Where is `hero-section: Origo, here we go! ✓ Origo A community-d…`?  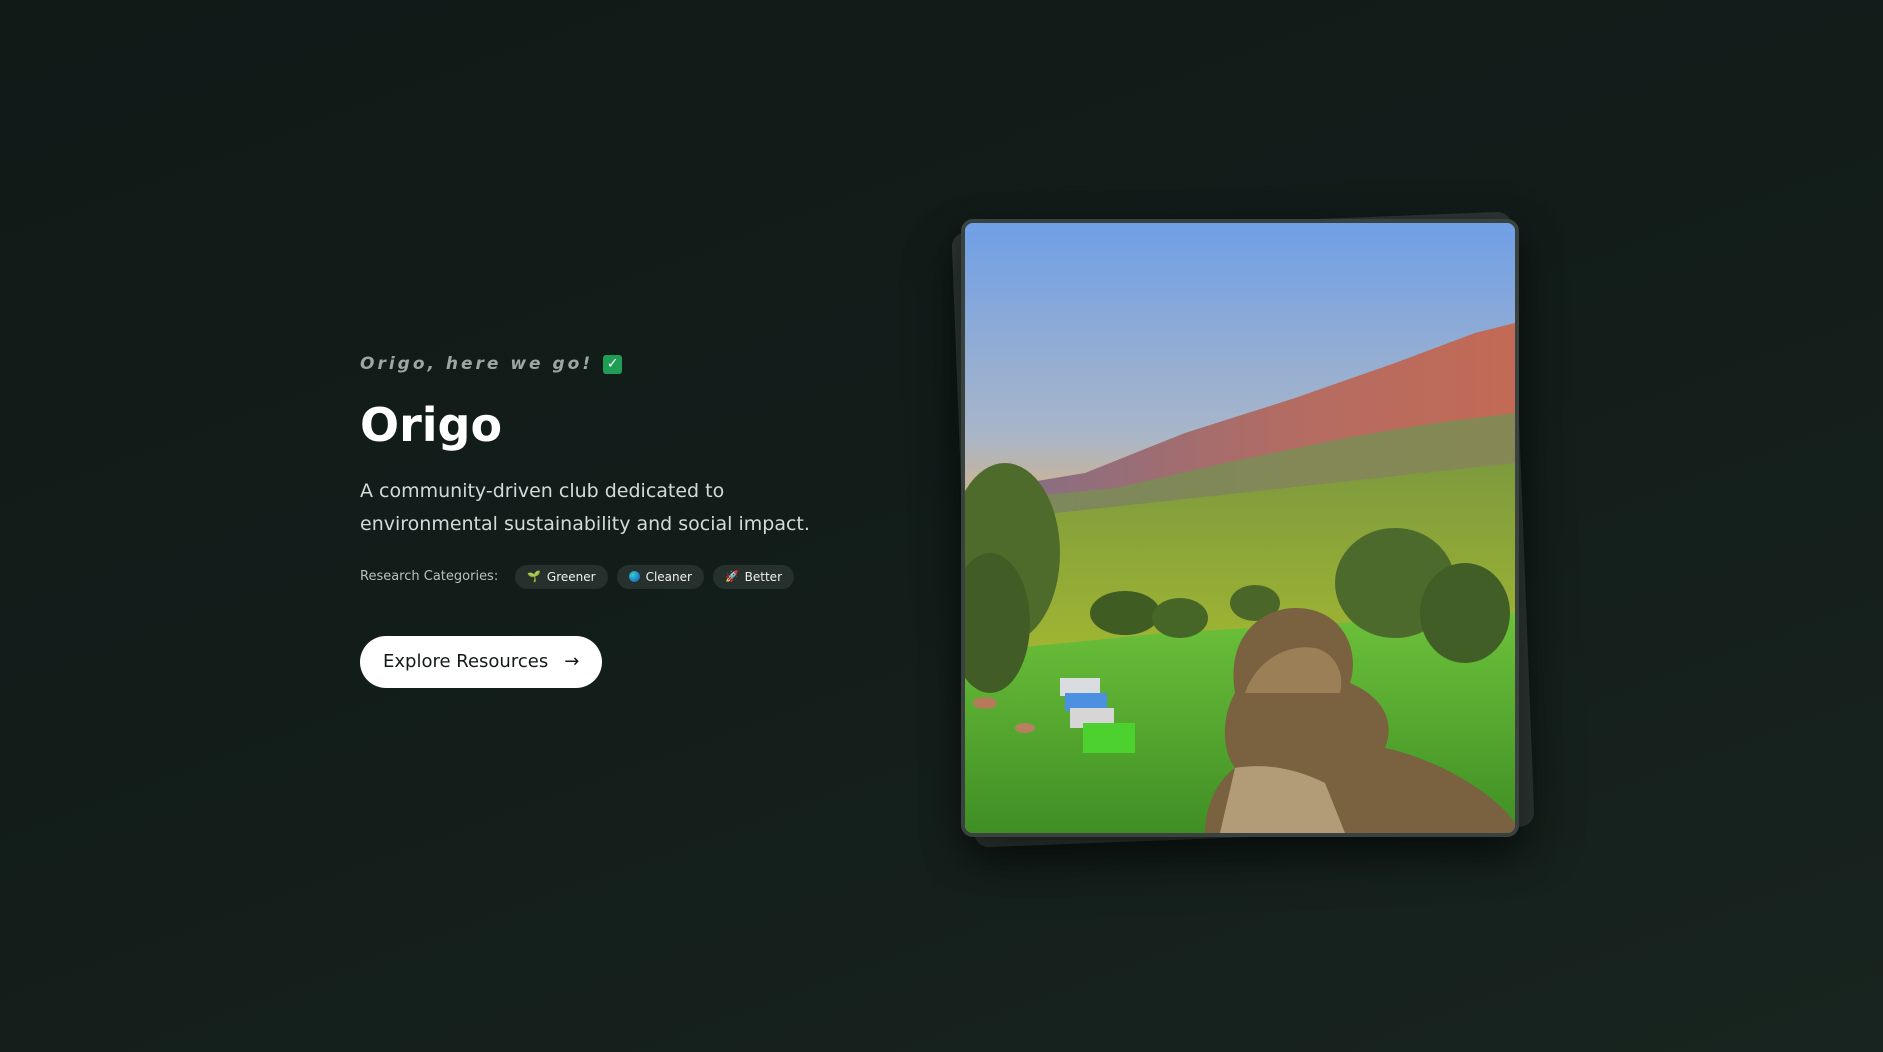 hero-section: Origo, here we go! ✓ Origo A community-d… is located at coordinates (620, 519).